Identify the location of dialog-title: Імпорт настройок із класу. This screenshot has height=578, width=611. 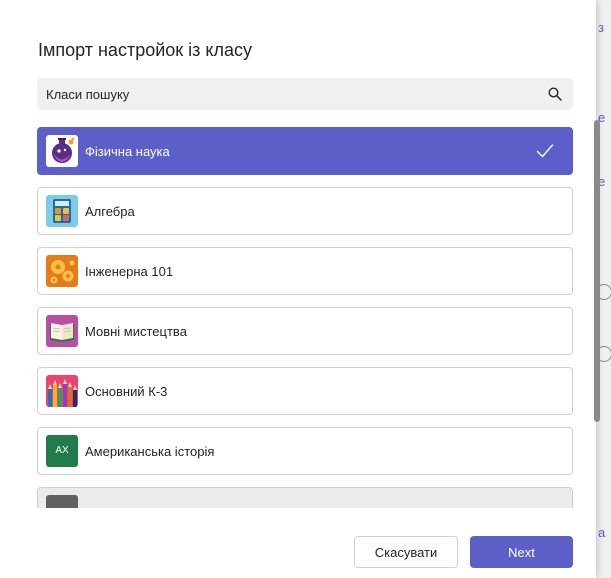
(145, 50).